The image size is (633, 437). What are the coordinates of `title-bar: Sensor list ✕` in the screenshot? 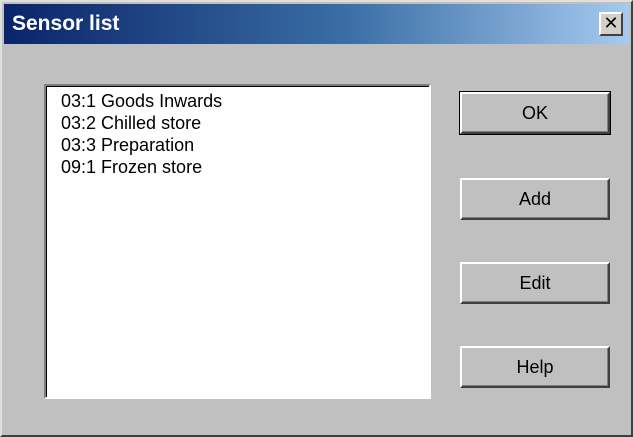 It's located at (316, 24).